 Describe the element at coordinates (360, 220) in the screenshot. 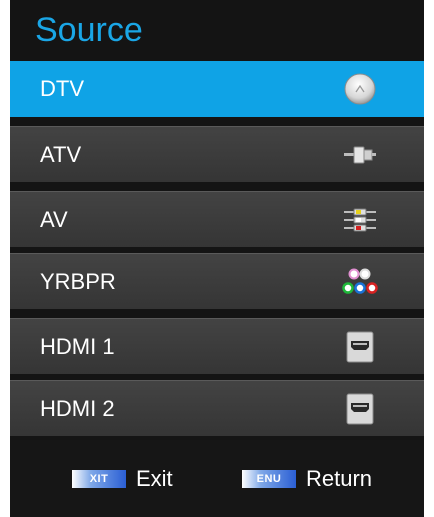

I see `av-cable-icon` at that location.